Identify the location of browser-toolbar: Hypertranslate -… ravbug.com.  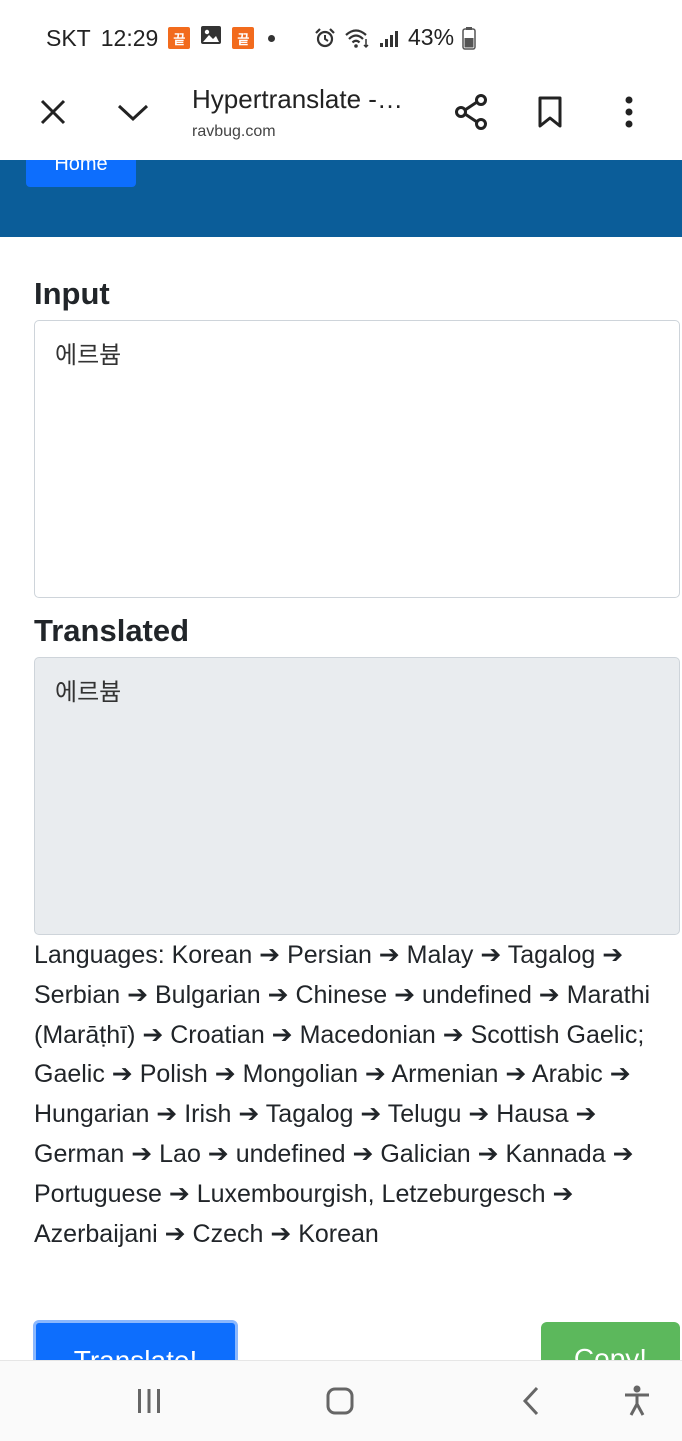
(341, 119).